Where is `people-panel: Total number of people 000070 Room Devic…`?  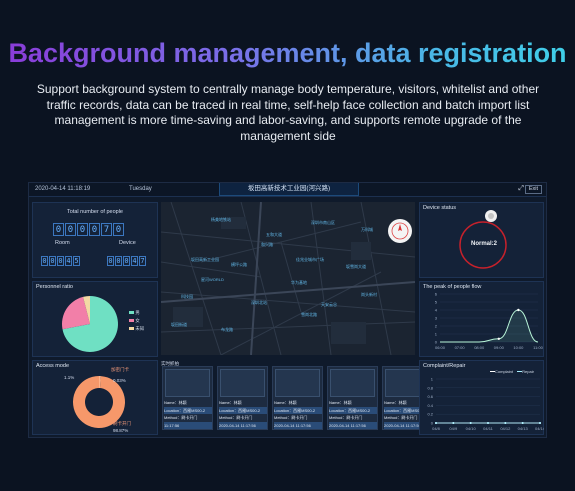
people-panel: Total number of people 000070 Room Devic… is located at coordinates (95, 240).